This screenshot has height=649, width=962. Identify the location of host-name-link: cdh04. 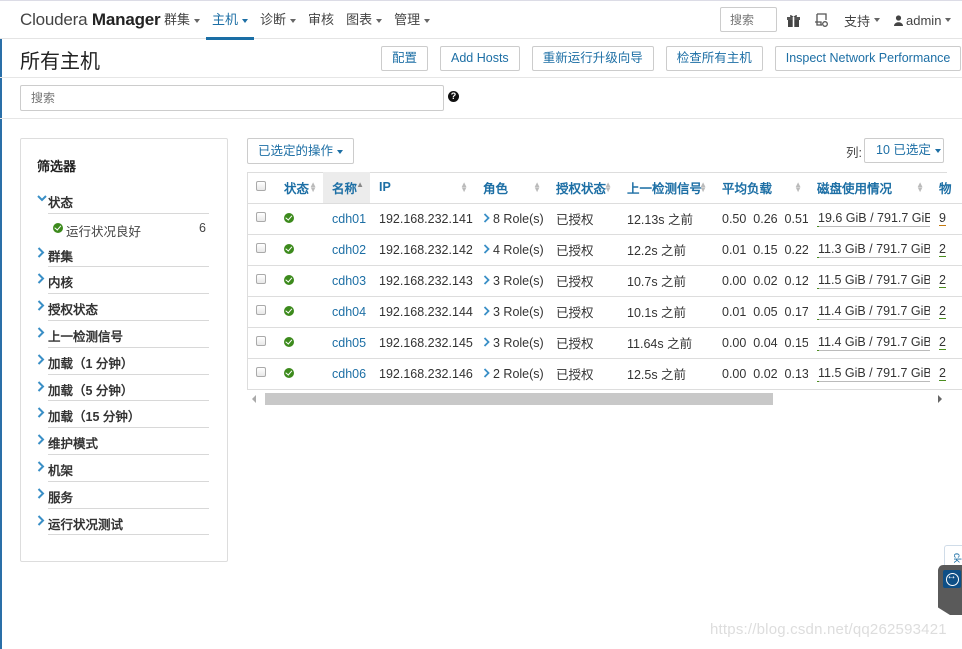
(349, 312).